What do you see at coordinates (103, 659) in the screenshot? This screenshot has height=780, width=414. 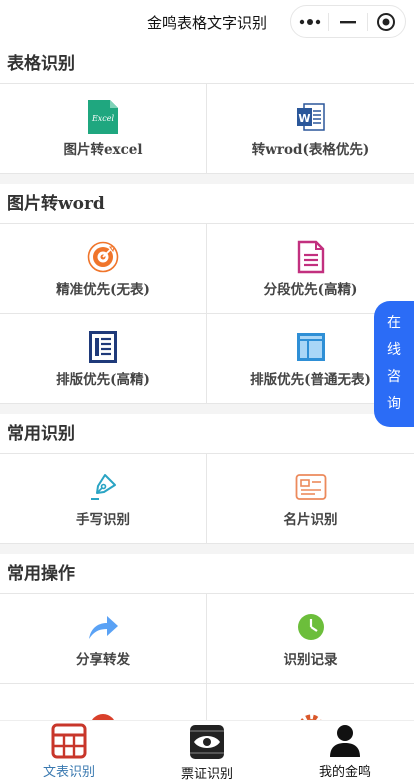 I see `item-label: 分享转发` at bounding box center [103, 659].